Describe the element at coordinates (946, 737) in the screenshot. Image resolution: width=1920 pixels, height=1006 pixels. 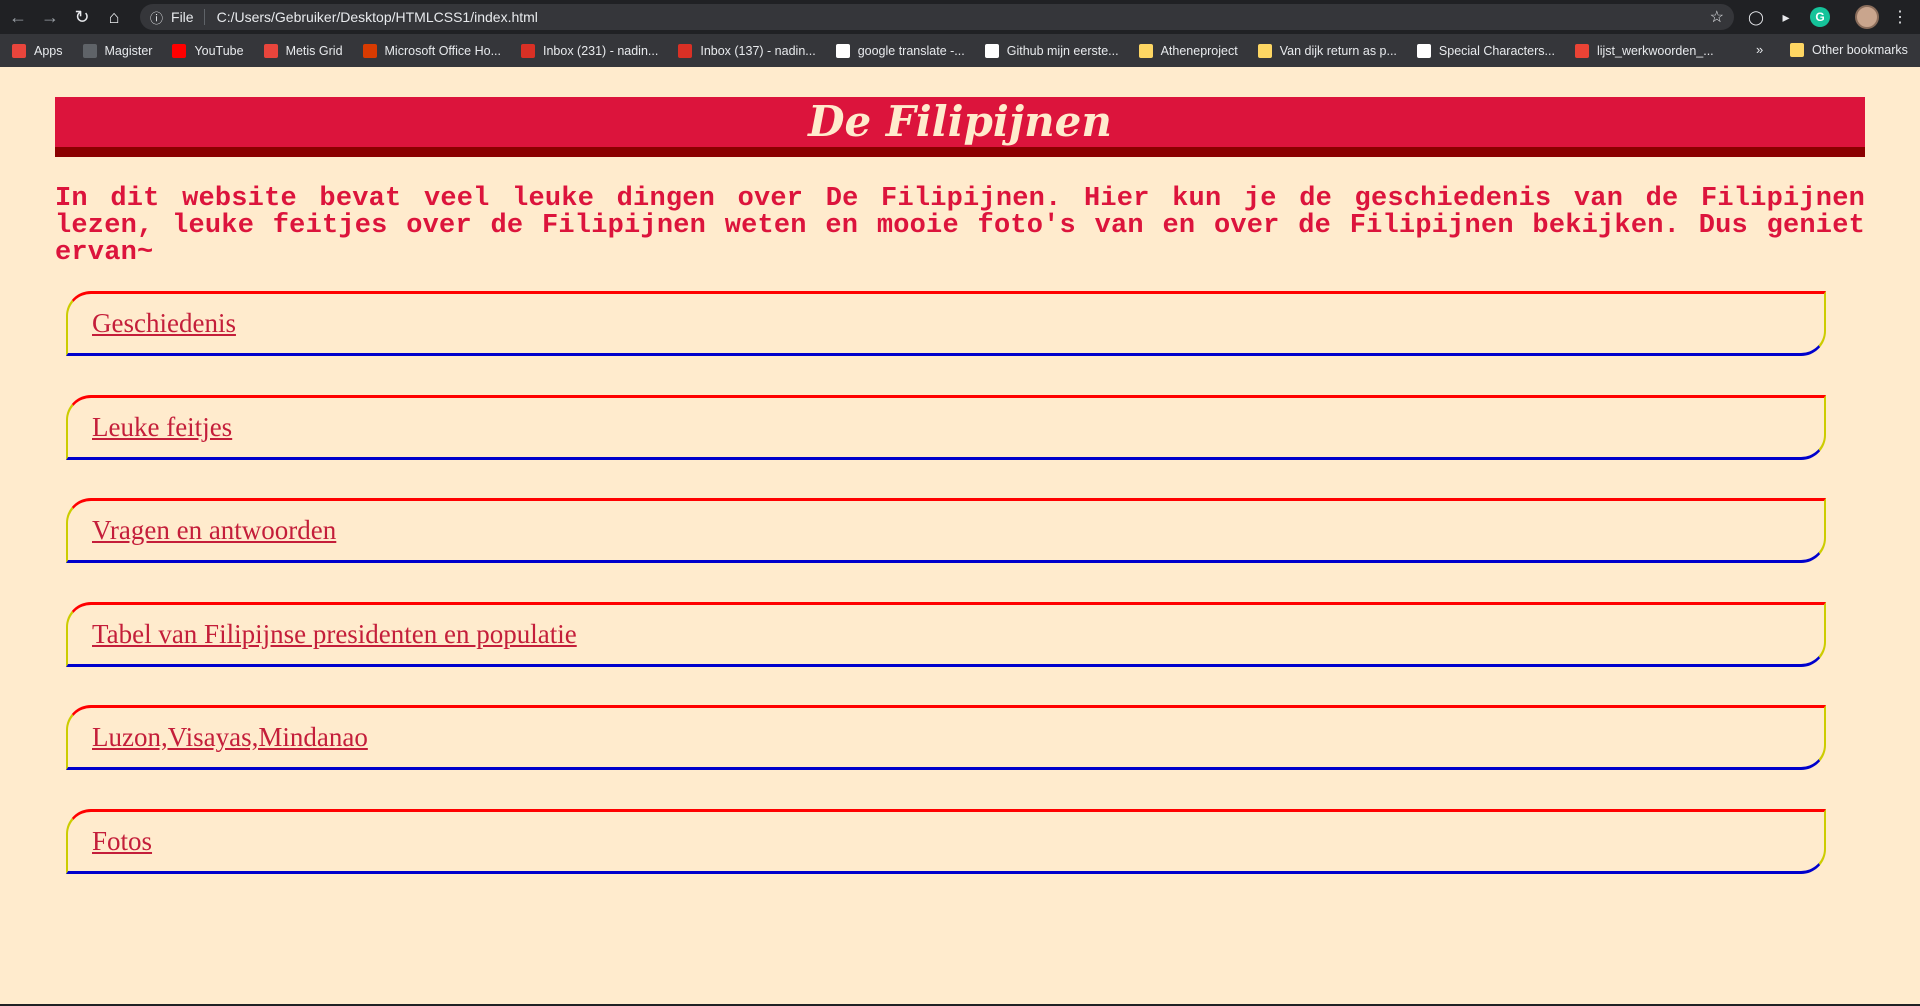
I see `nav-item: Luzon,Visayas,Mindanao` at that location.